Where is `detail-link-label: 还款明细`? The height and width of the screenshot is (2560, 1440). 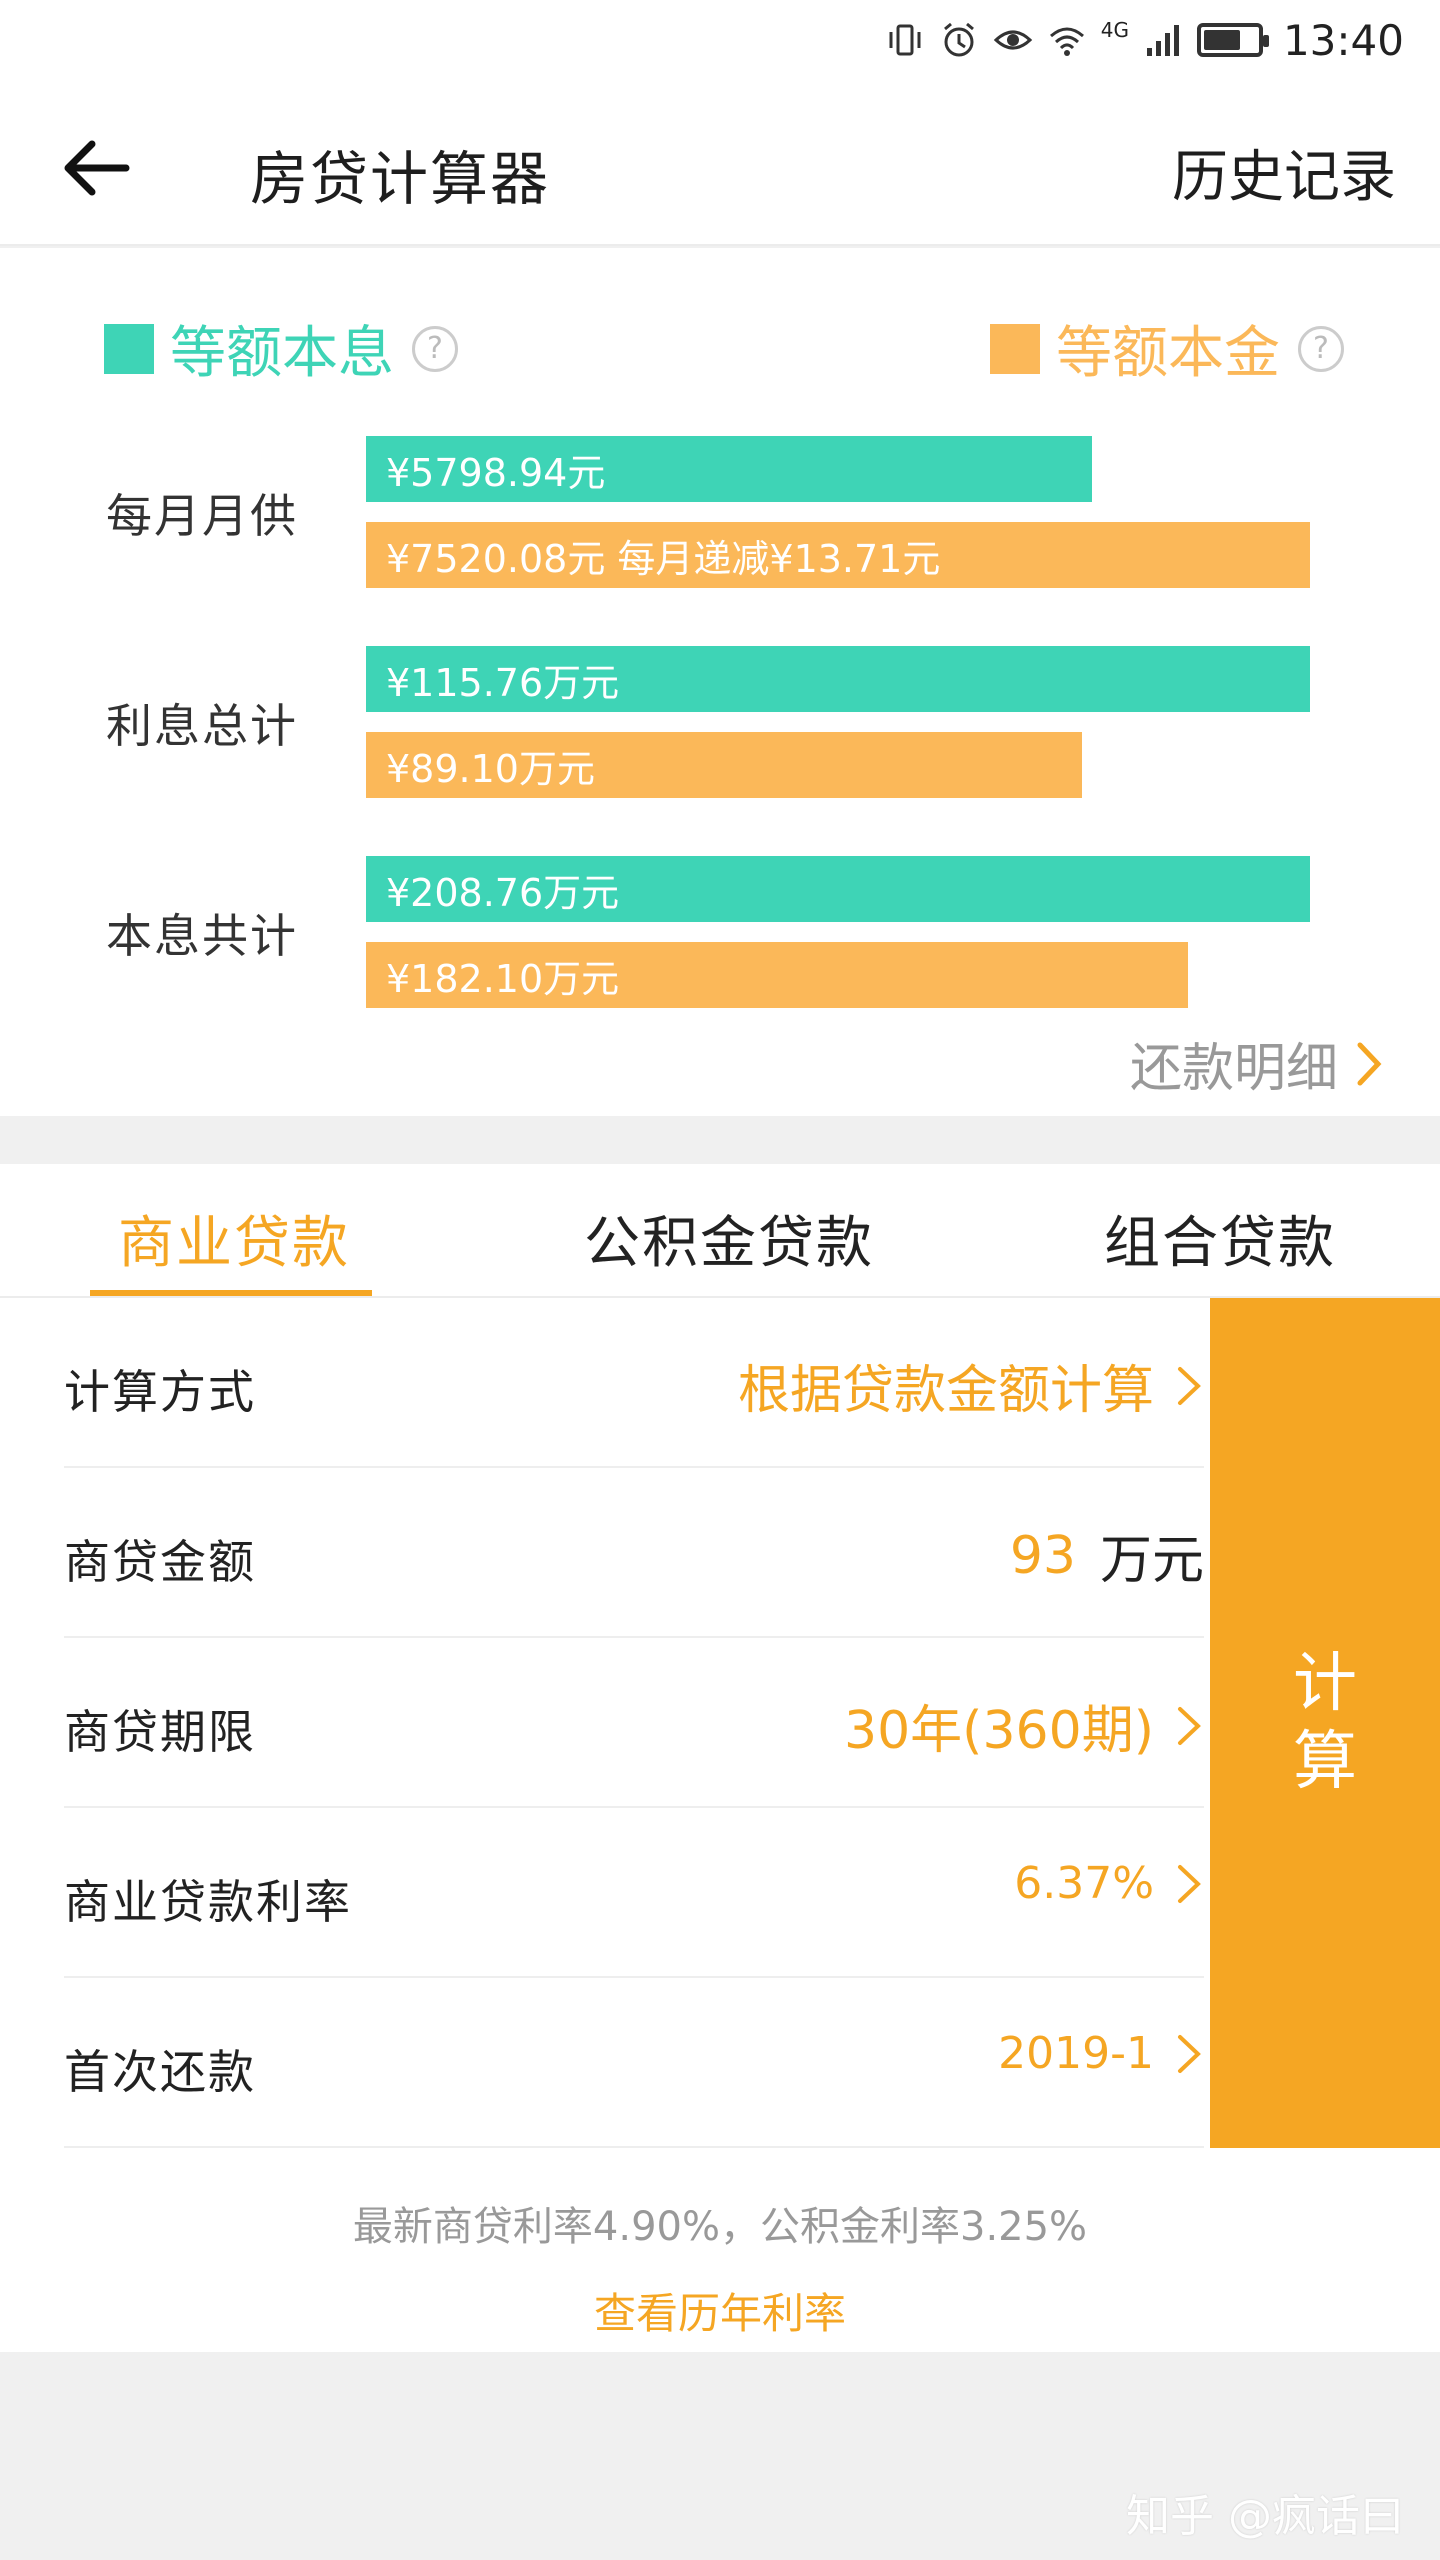
detail-link-label: 还款明细 is located at coordinates (1233, 1069).